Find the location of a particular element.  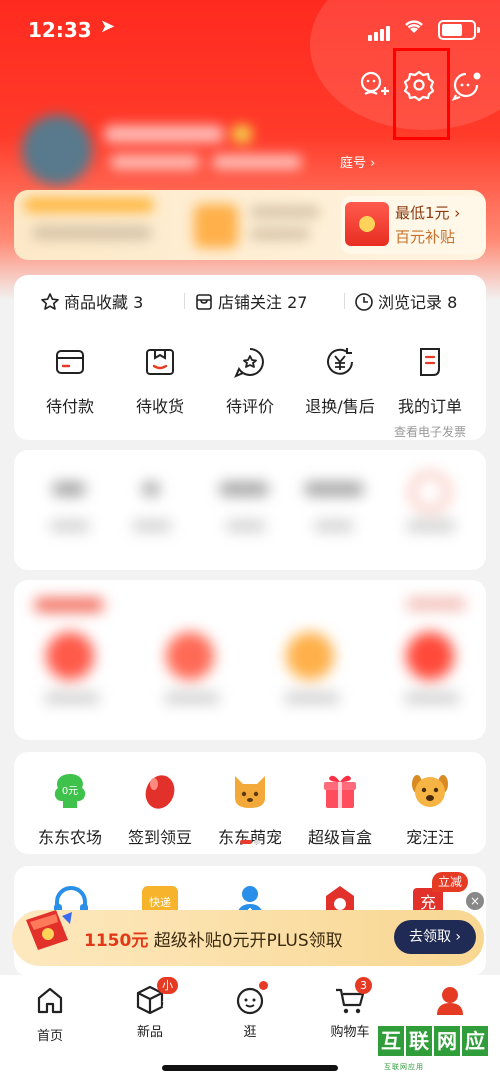

svg-text: 0元 is located at coordinates (70, 791).